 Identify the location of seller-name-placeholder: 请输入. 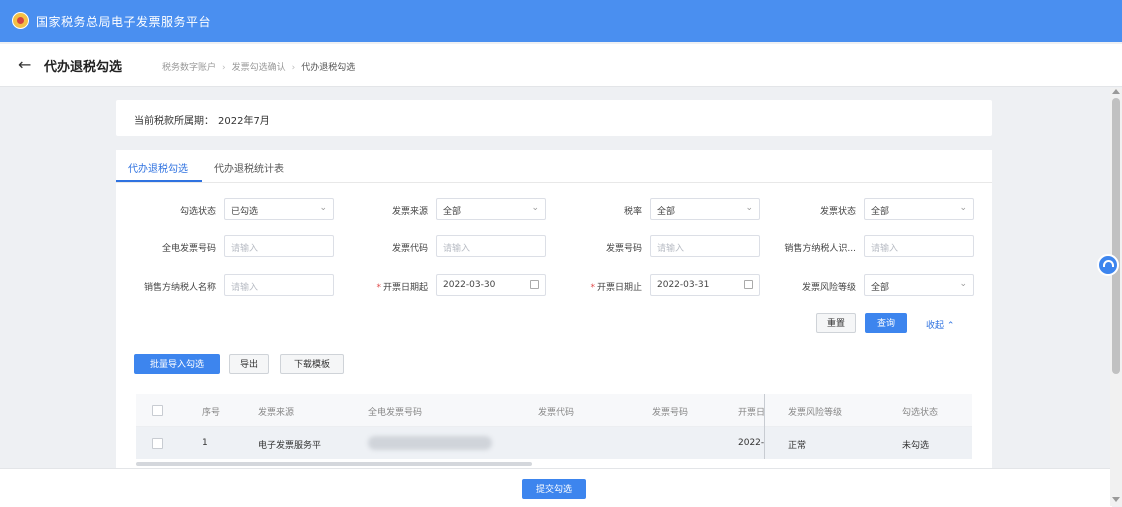
(245, 288).